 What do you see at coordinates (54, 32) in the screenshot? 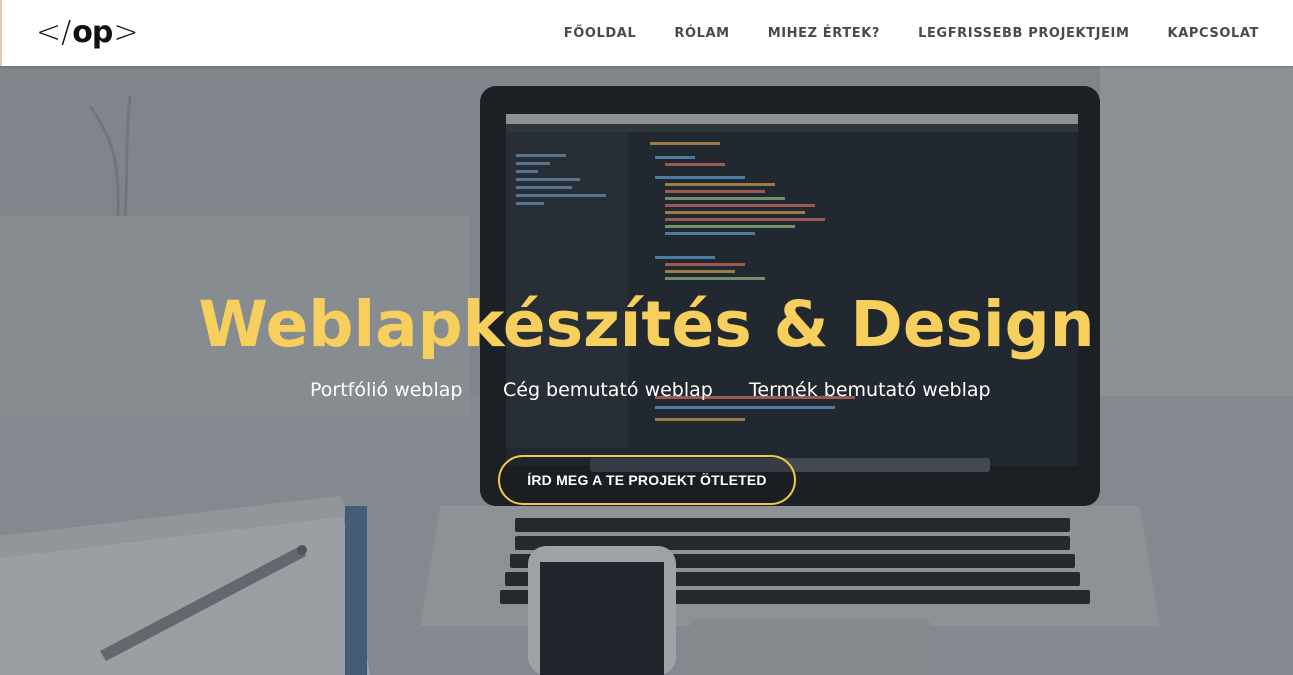
I see `logo-open-bracket: </` at bounding box center [54, 32].